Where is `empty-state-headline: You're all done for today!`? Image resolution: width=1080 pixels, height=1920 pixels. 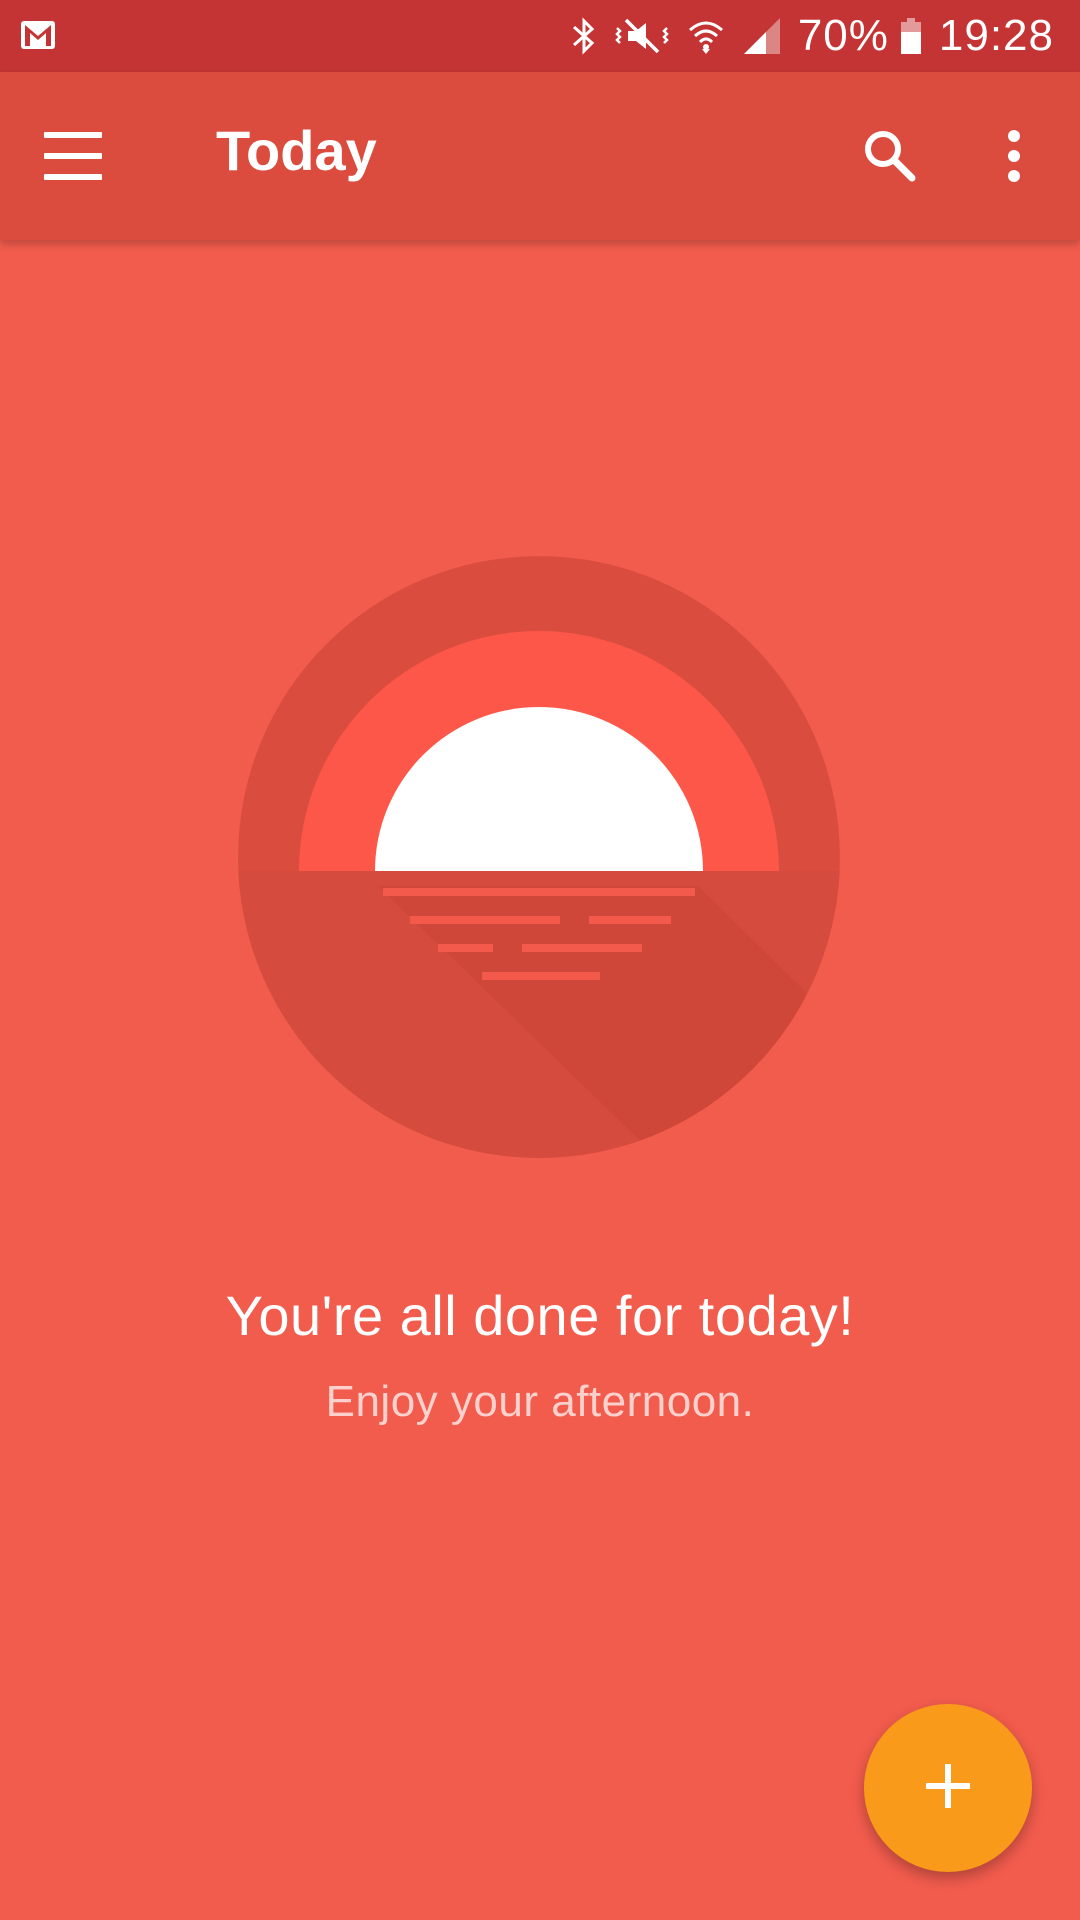
empty-state-headline: You're all done for today! is located at coordinates (540, 1315).